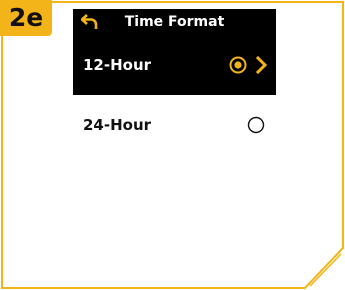 This screenshot has height=290, width=345. Describe the element at coordinates (26, 18) in the screenshot. I see `step-badge: 2e` at that location.